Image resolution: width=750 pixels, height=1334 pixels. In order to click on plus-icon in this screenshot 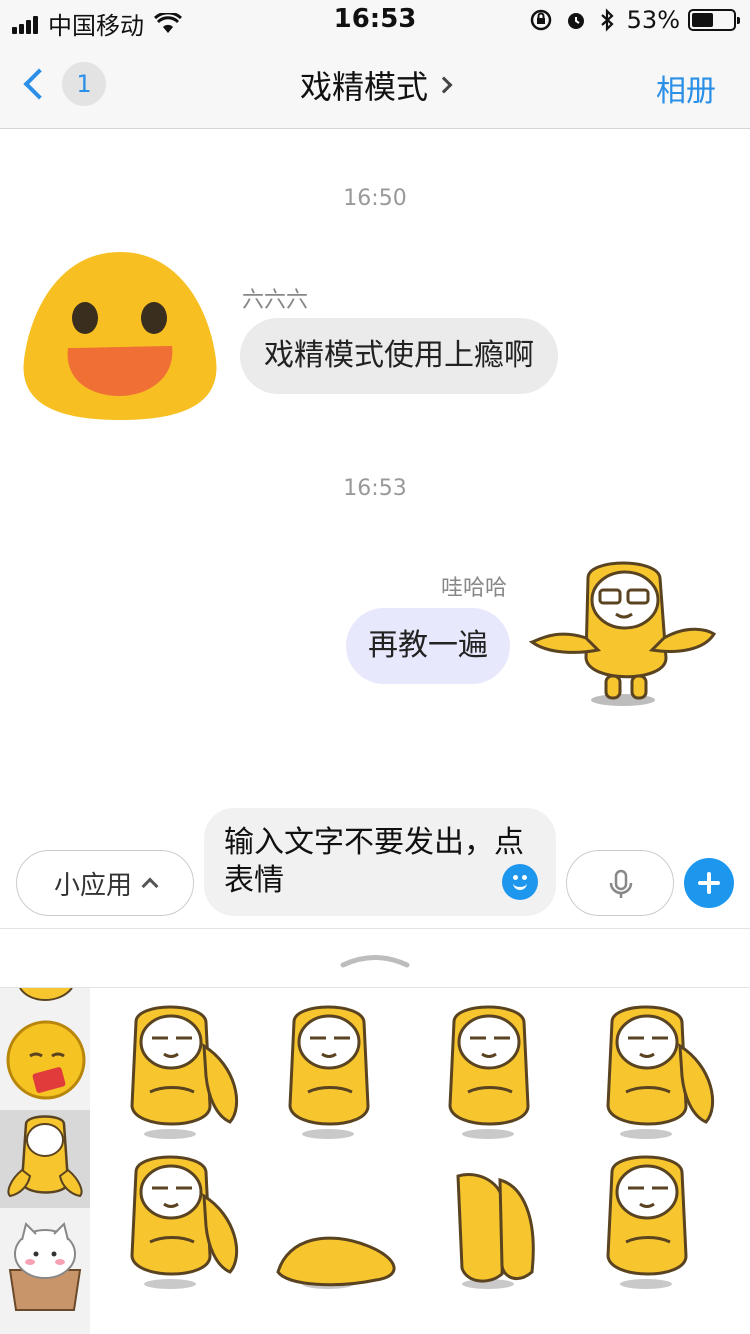, I will do `click(709, 883)`.